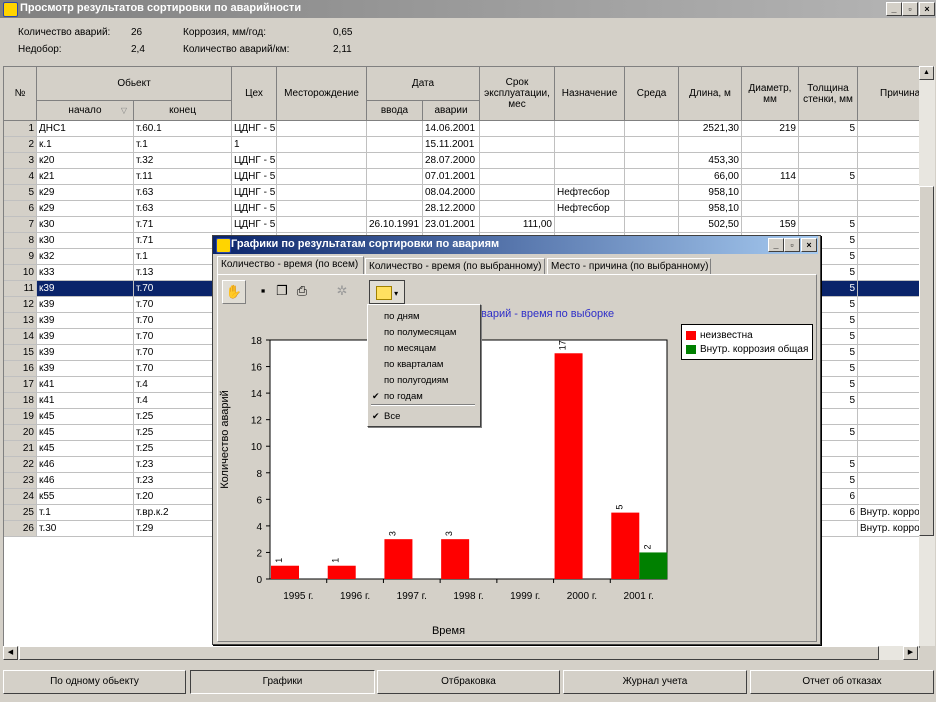  Describe the element at coordinates (770, 145) in the screenshot. I see `cell-diam` at that location.